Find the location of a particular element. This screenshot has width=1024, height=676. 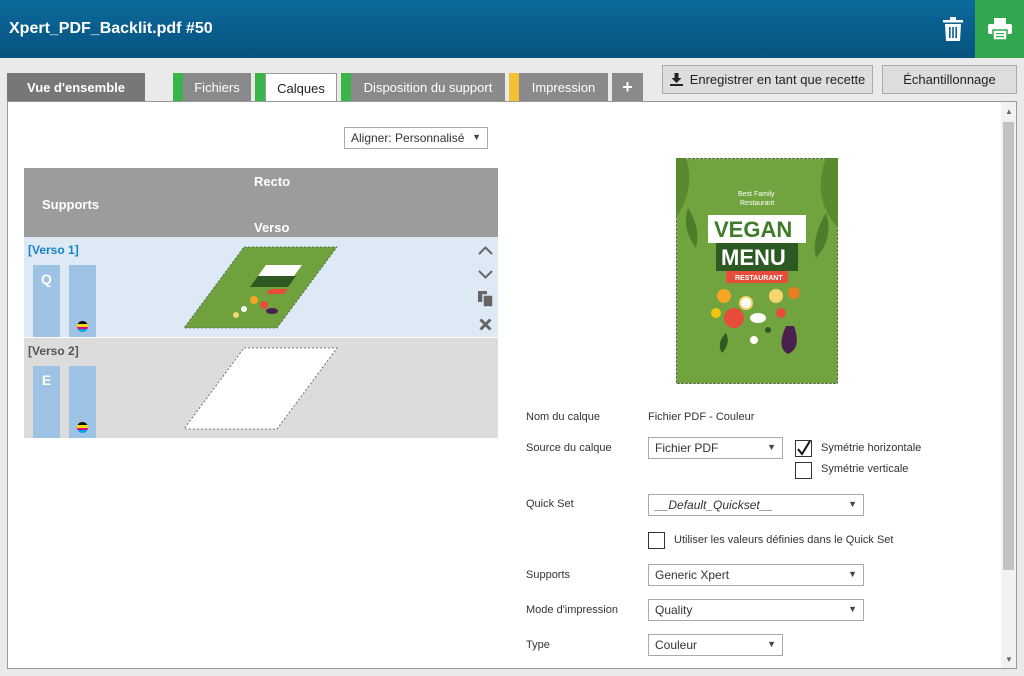

supports-select: Generic Xpert ▼ is located at coordinates (756, 575).